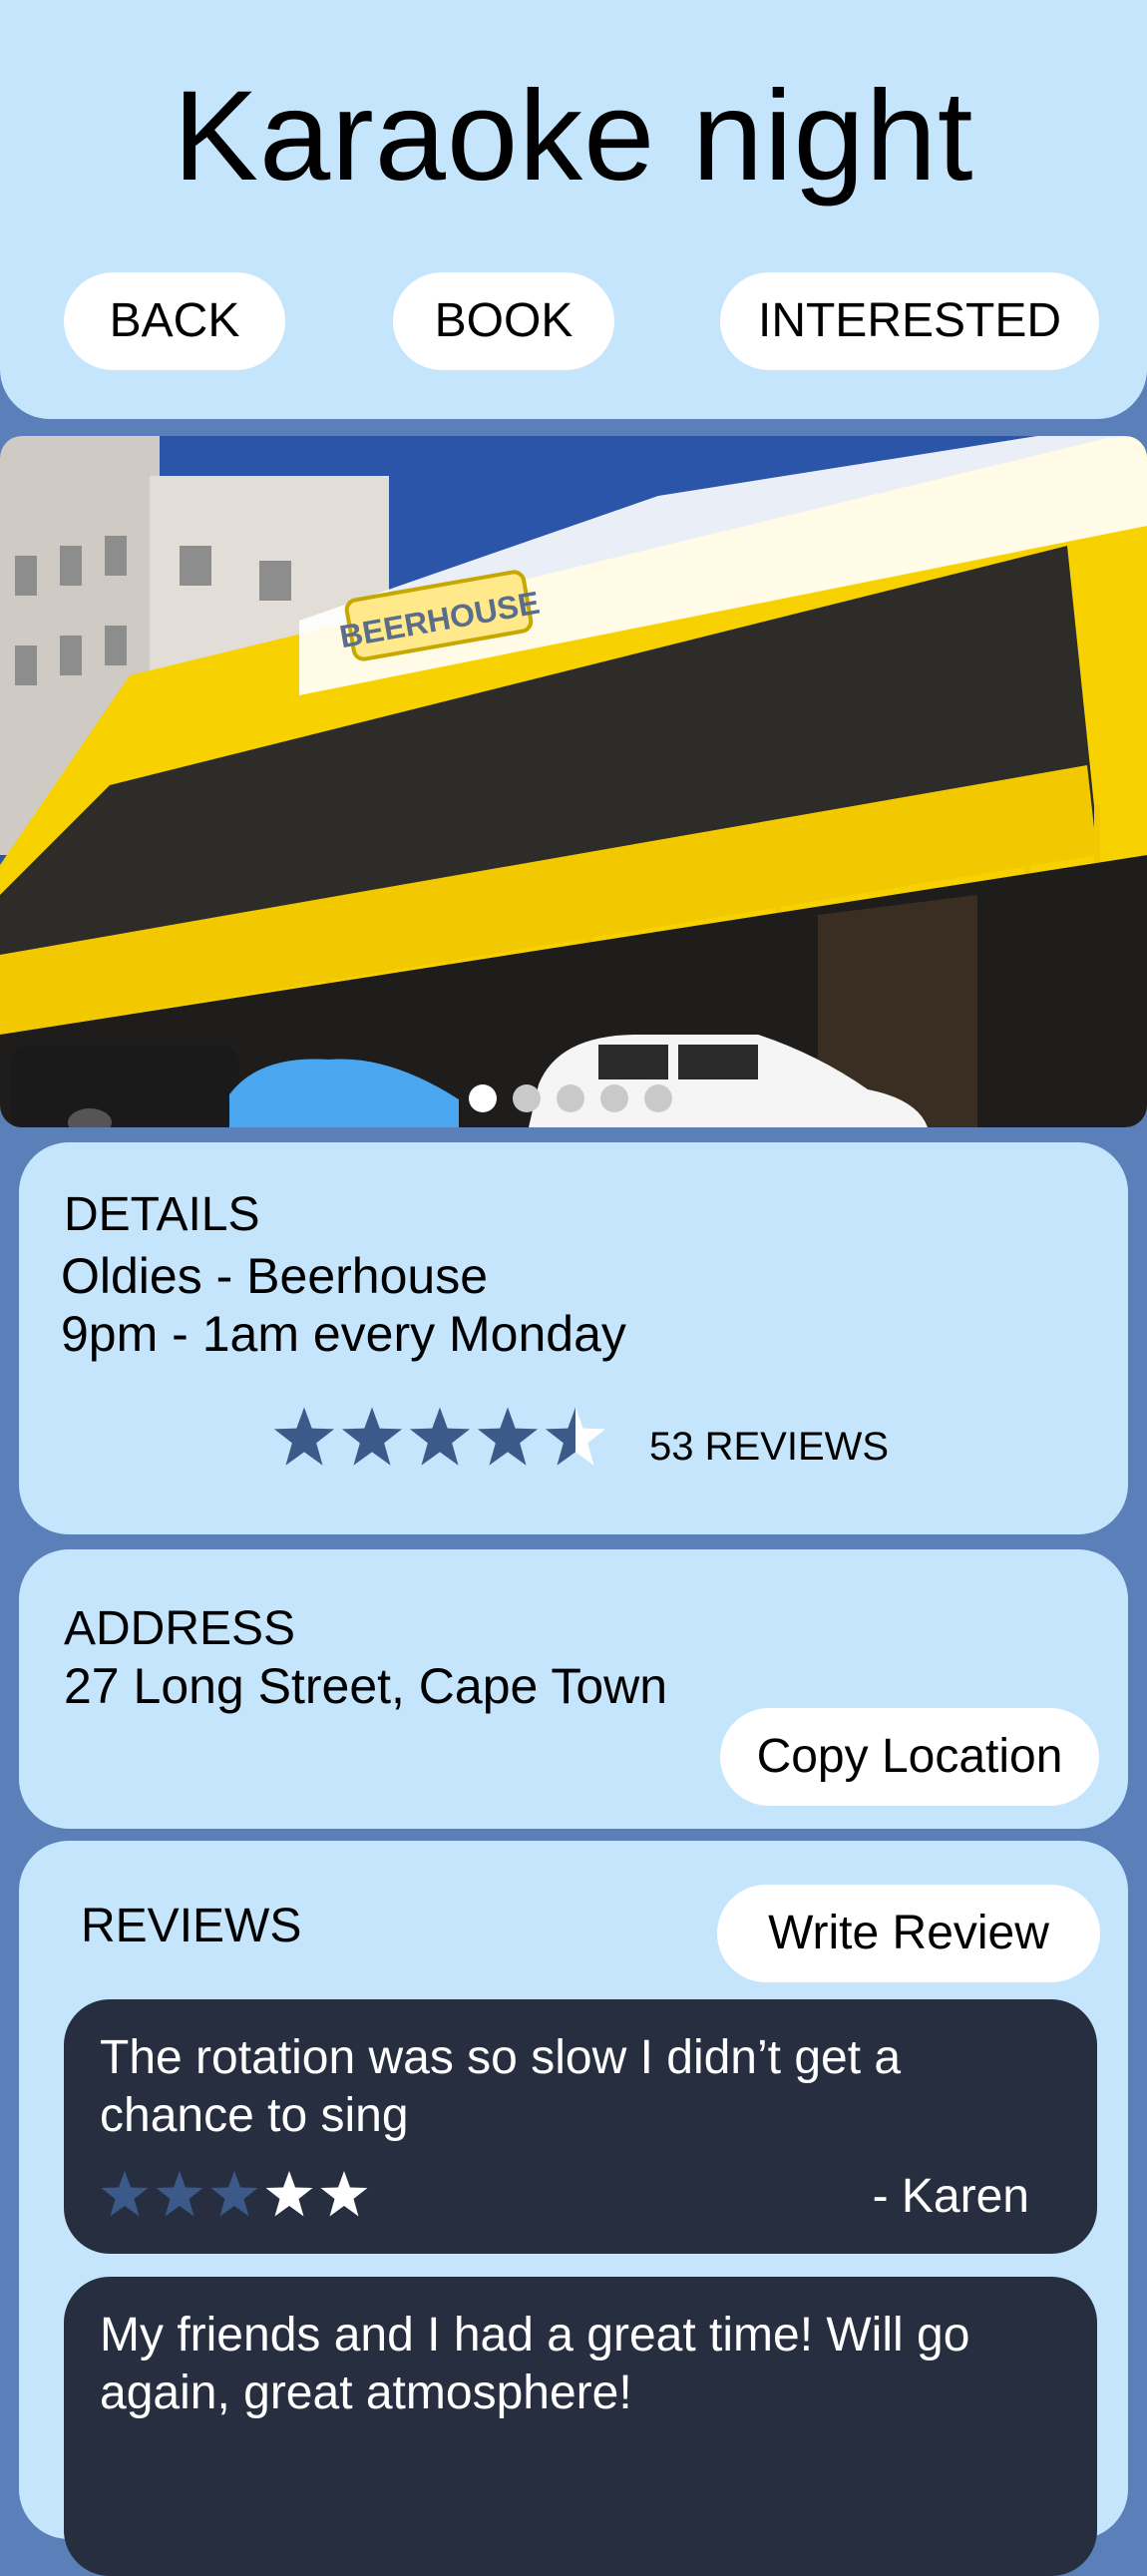  What do you see at coordinates (343, 1334) in the screenshot?
I see `event-schedule: 9pm - 1am every Monday` at bounding box center [343, 1334].